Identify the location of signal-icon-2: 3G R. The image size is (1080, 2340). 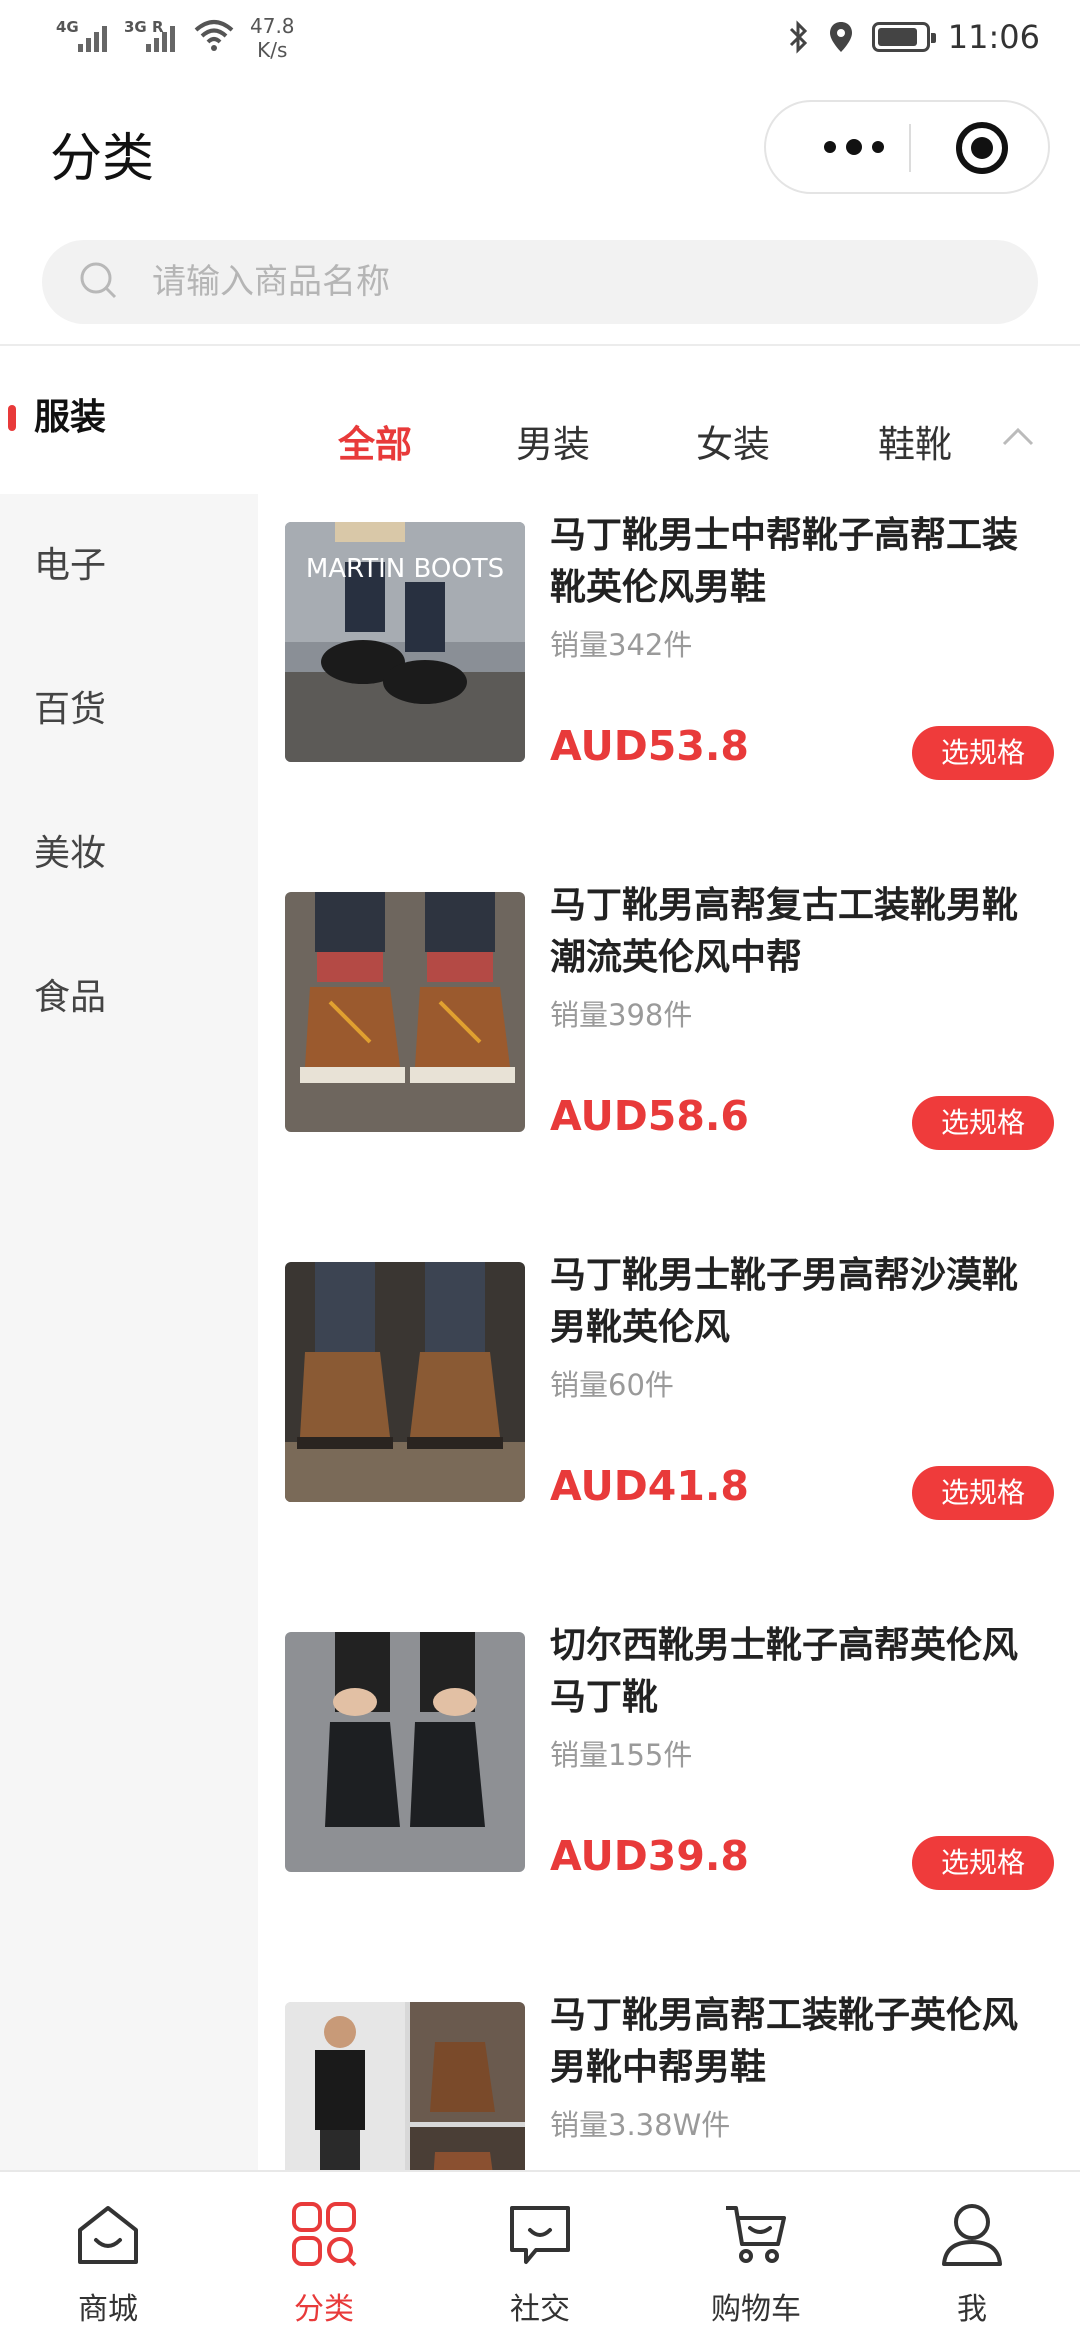
(151, 34).